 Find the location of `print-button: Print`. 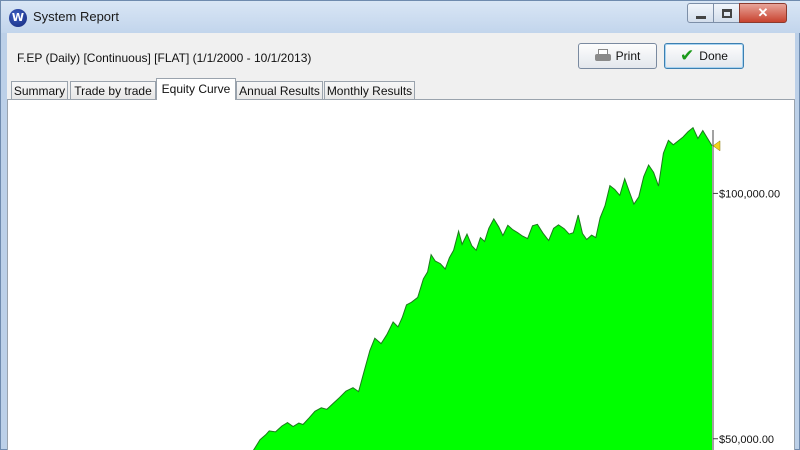

print-button: Print is located at coordinates (617, 56).